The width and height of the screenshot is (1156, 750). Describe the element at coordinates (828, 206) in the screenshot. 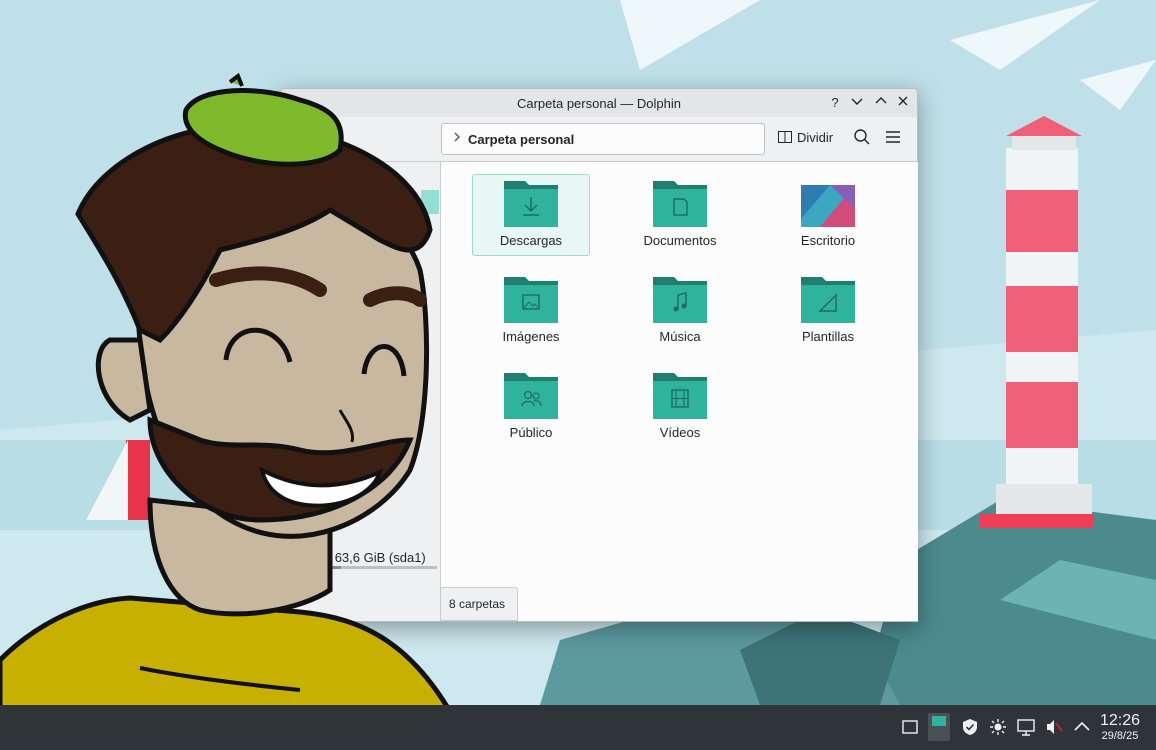

I see `desktop-folder-icon` at that location.